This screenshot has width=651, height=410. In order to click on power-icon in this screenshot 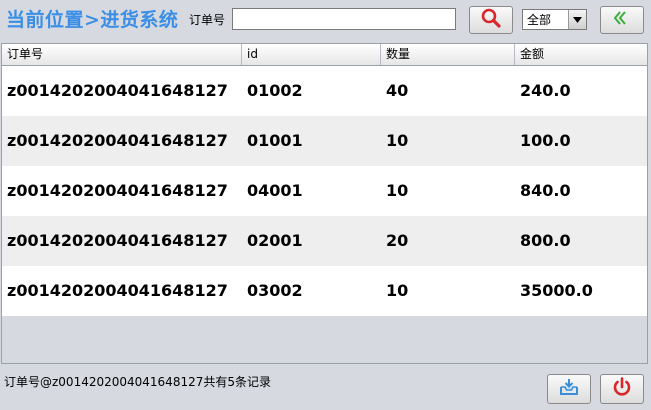, I will do `click(622, 389)`.